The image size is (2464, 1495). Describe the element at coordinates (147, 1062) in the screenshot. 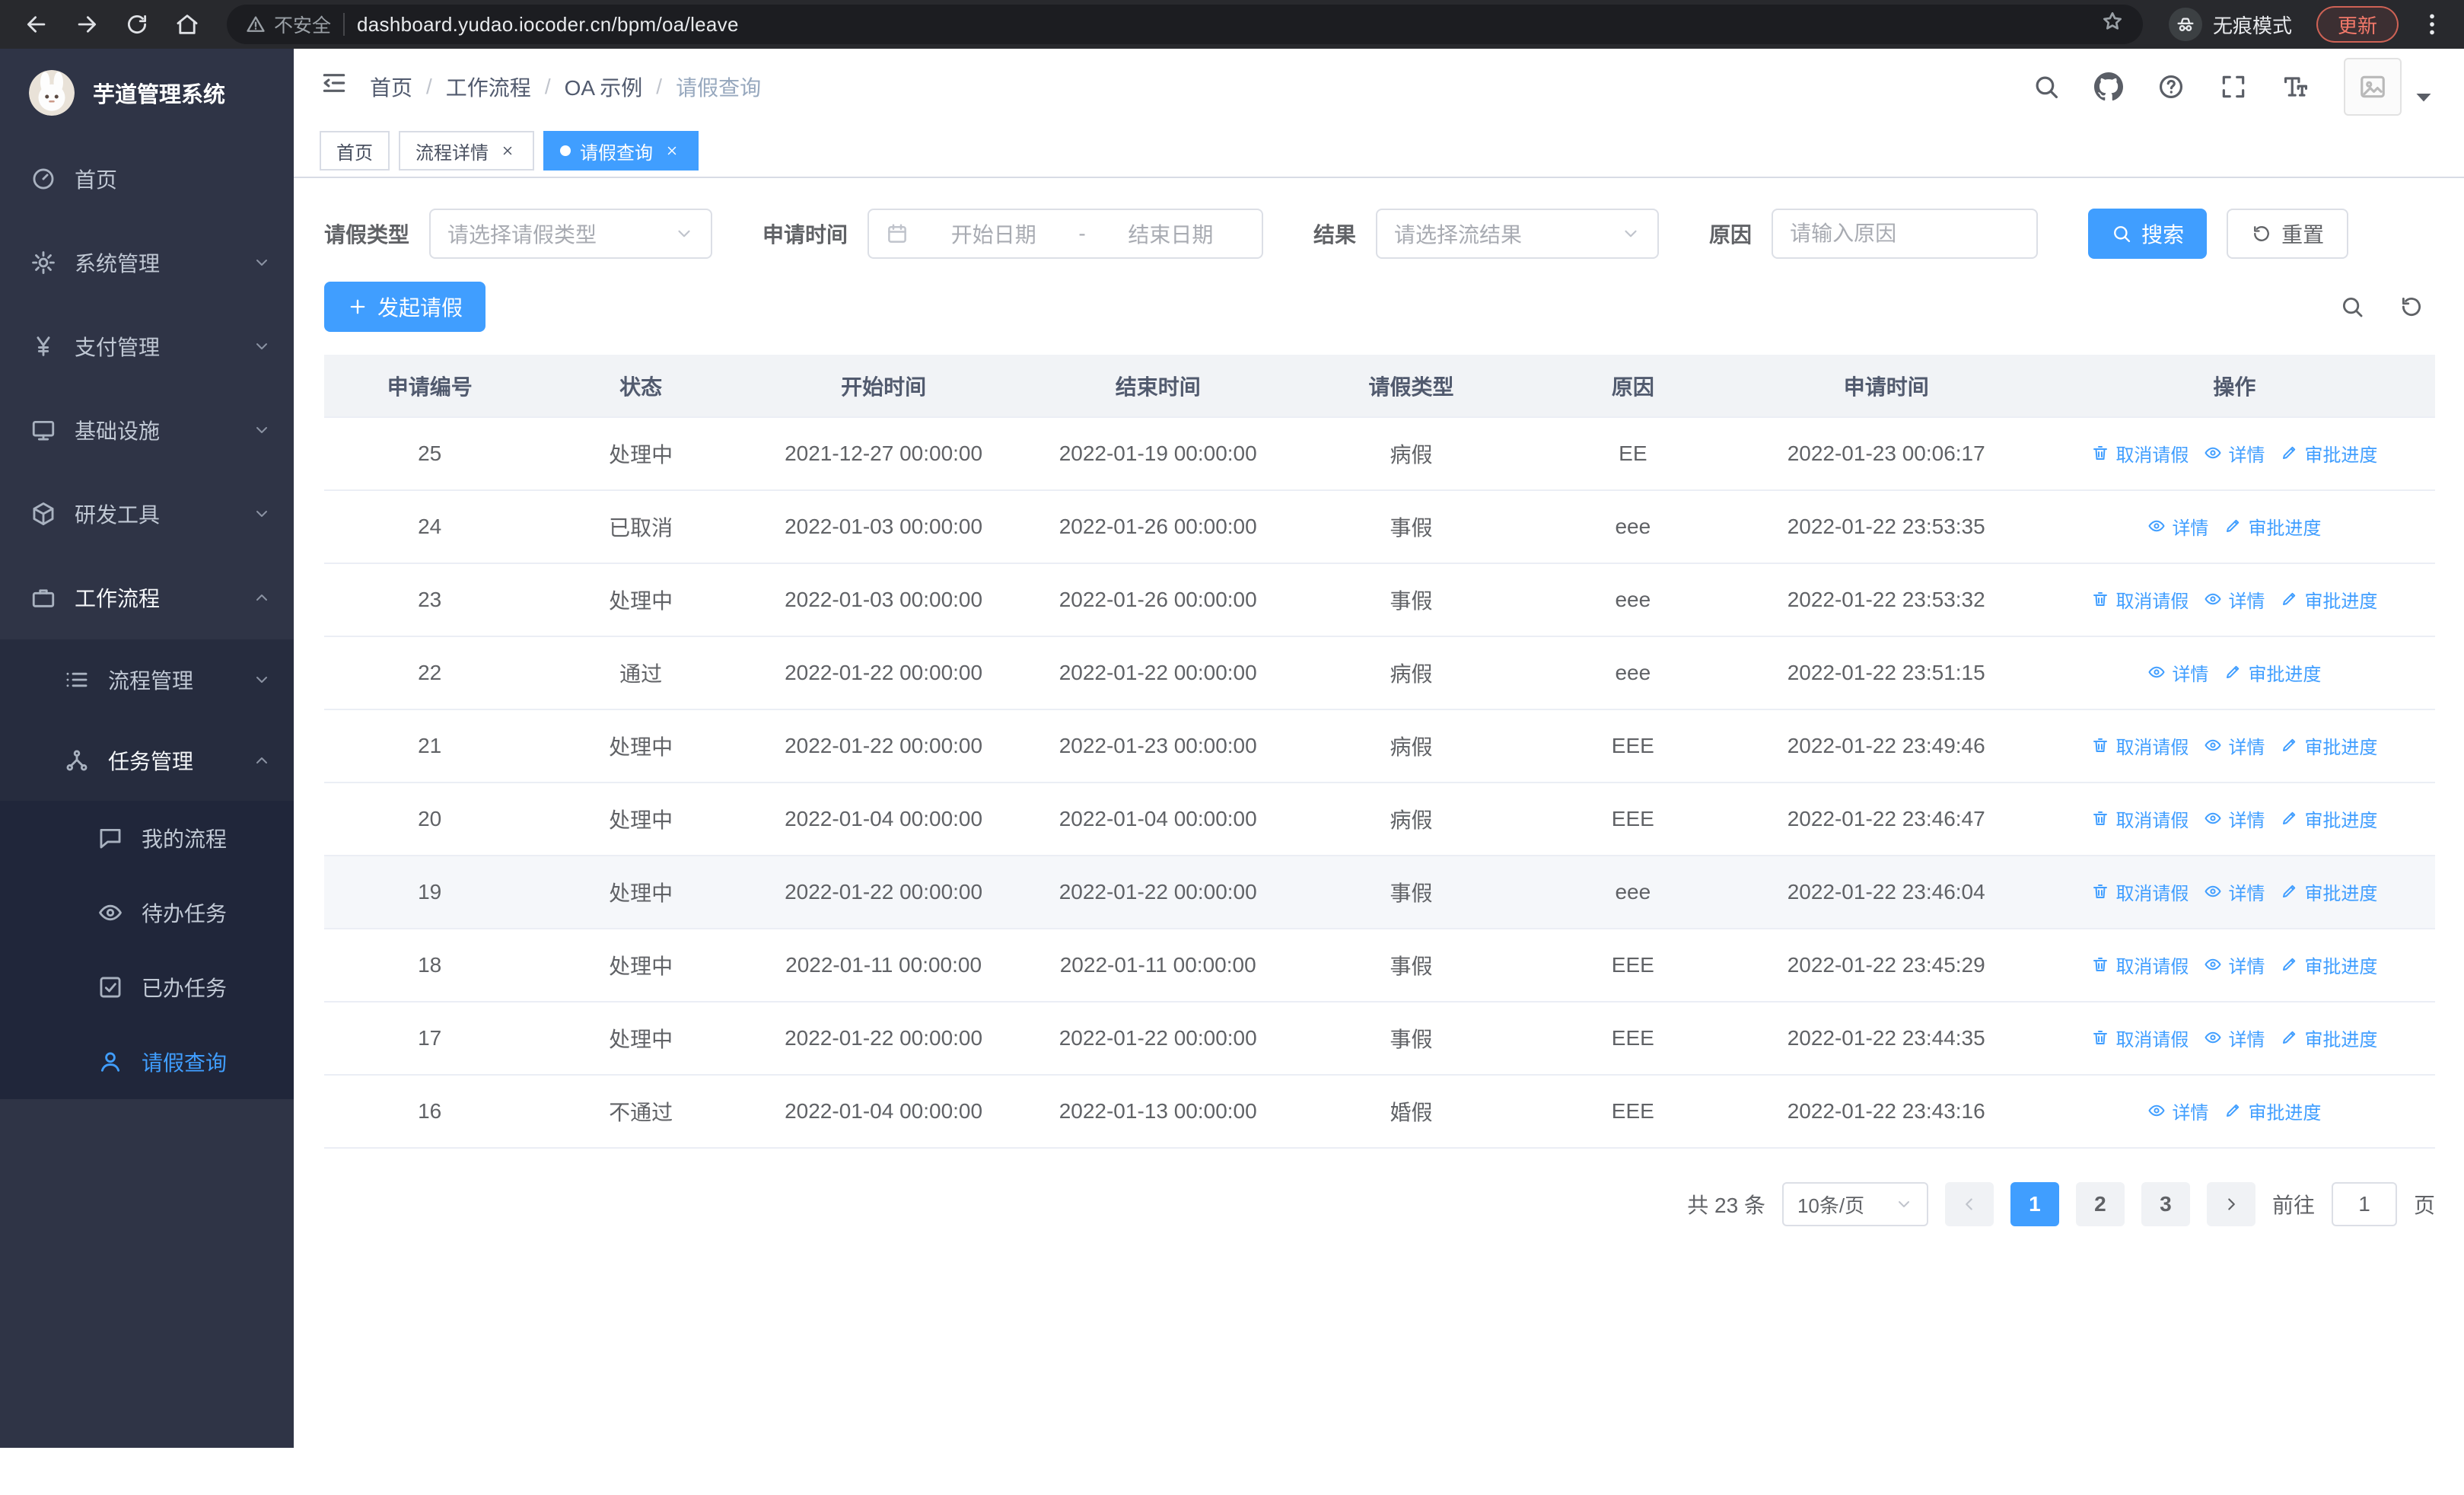

I see `sidebar-item-leave-query: 请假查询` at that location.